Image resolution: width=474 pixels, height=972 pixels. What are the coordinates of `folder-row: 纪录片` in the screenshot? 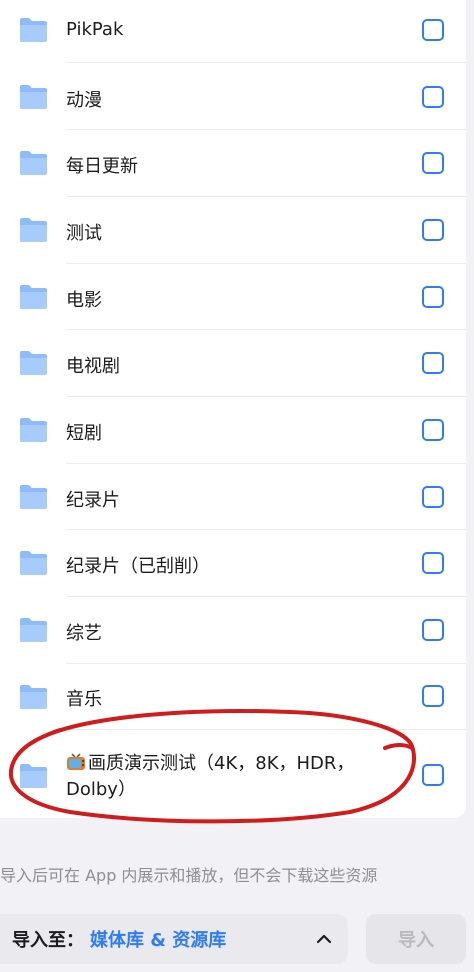 It's located at (233, 497).